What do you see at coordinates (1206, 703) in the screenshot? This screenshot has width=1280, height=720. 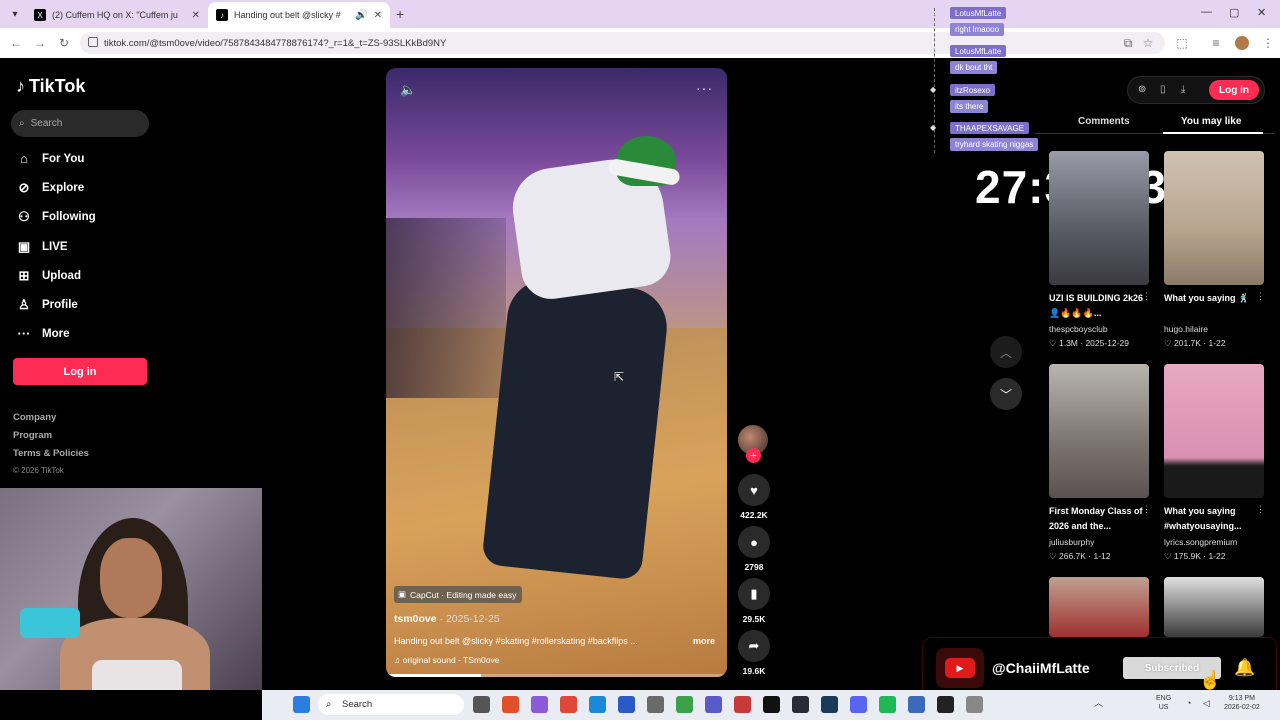 I see `speaker-icon: ◁` at bounding box center [1206, 703].